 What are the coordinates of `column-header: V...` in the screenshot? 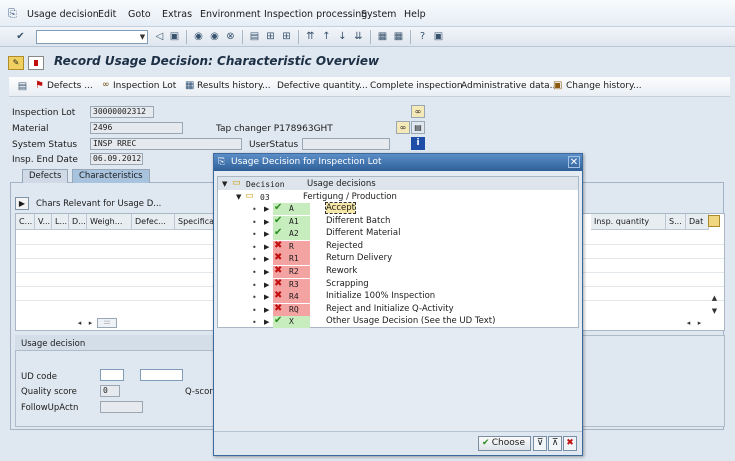 It's located at (43, 222).